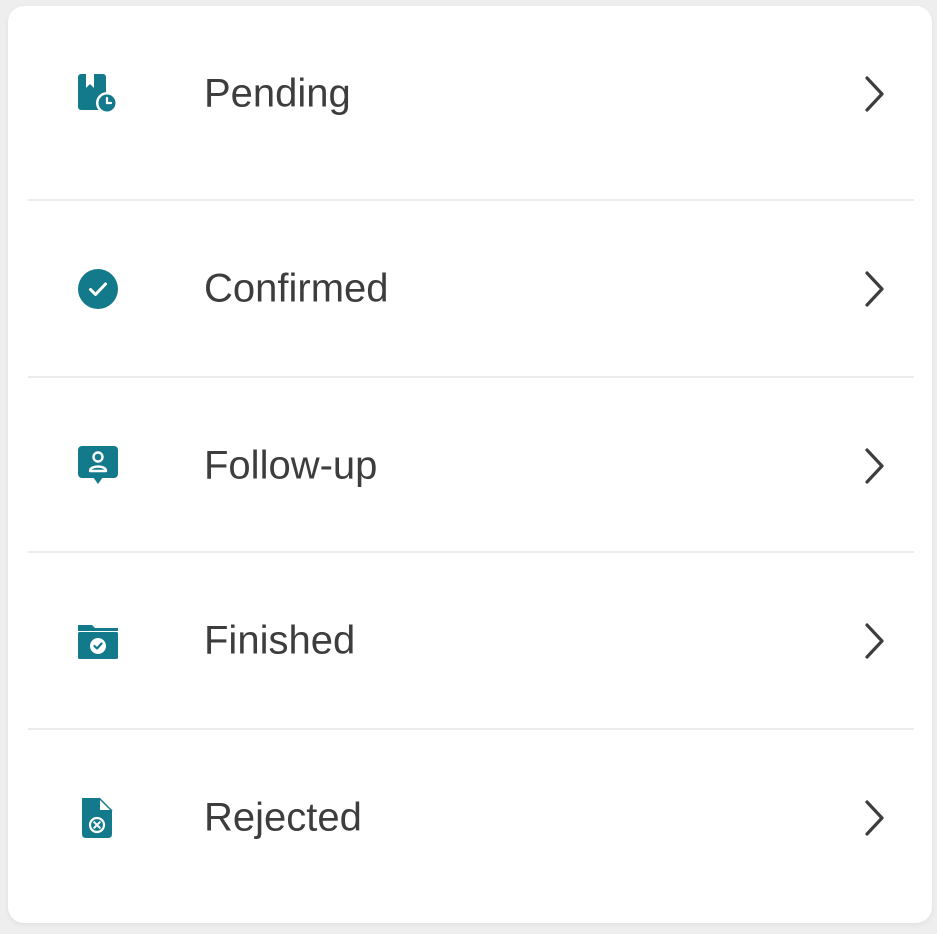  Describe the element at coordinates (98, 641) in the screenshot. I see `folder-check-icon` at that location.